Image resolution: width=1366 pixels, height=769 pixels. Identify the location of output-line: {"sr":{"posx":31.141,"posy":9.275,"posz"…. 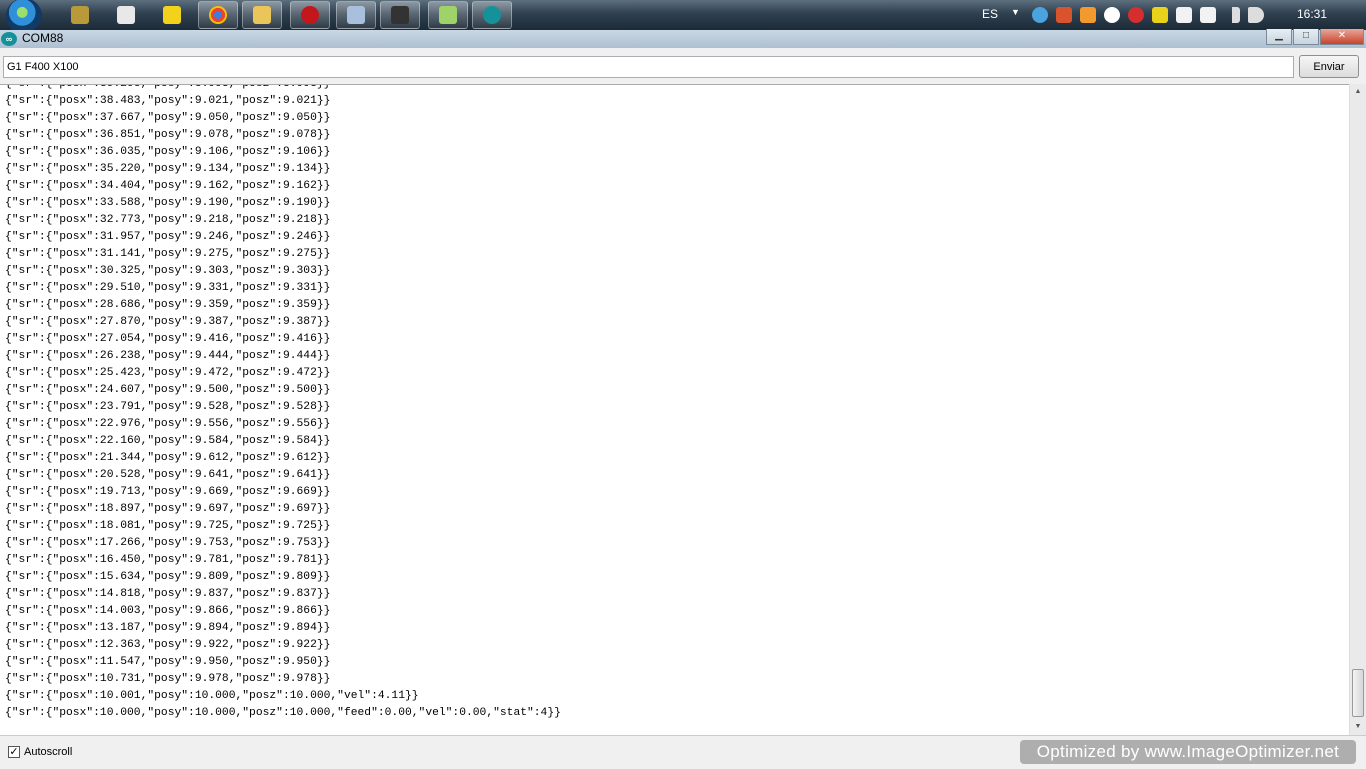
(168, 254).